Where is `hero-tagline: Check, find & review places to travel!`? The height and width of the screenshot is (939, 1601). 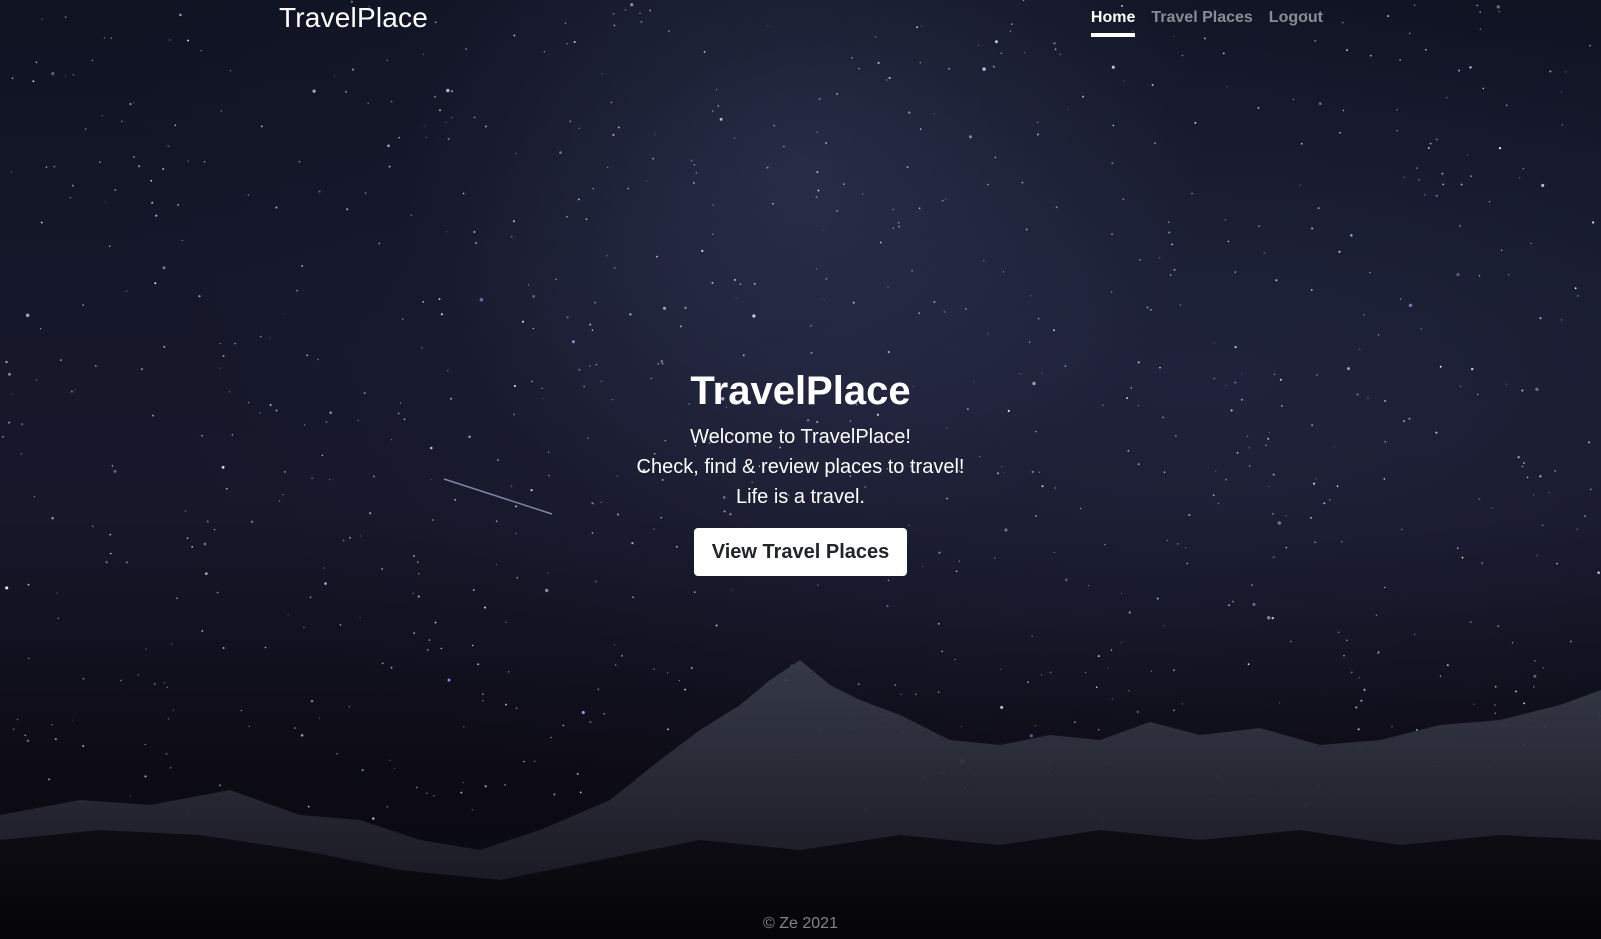 hero-tagline: Check, find & review places to travel! is located at coordinates (800, 467).